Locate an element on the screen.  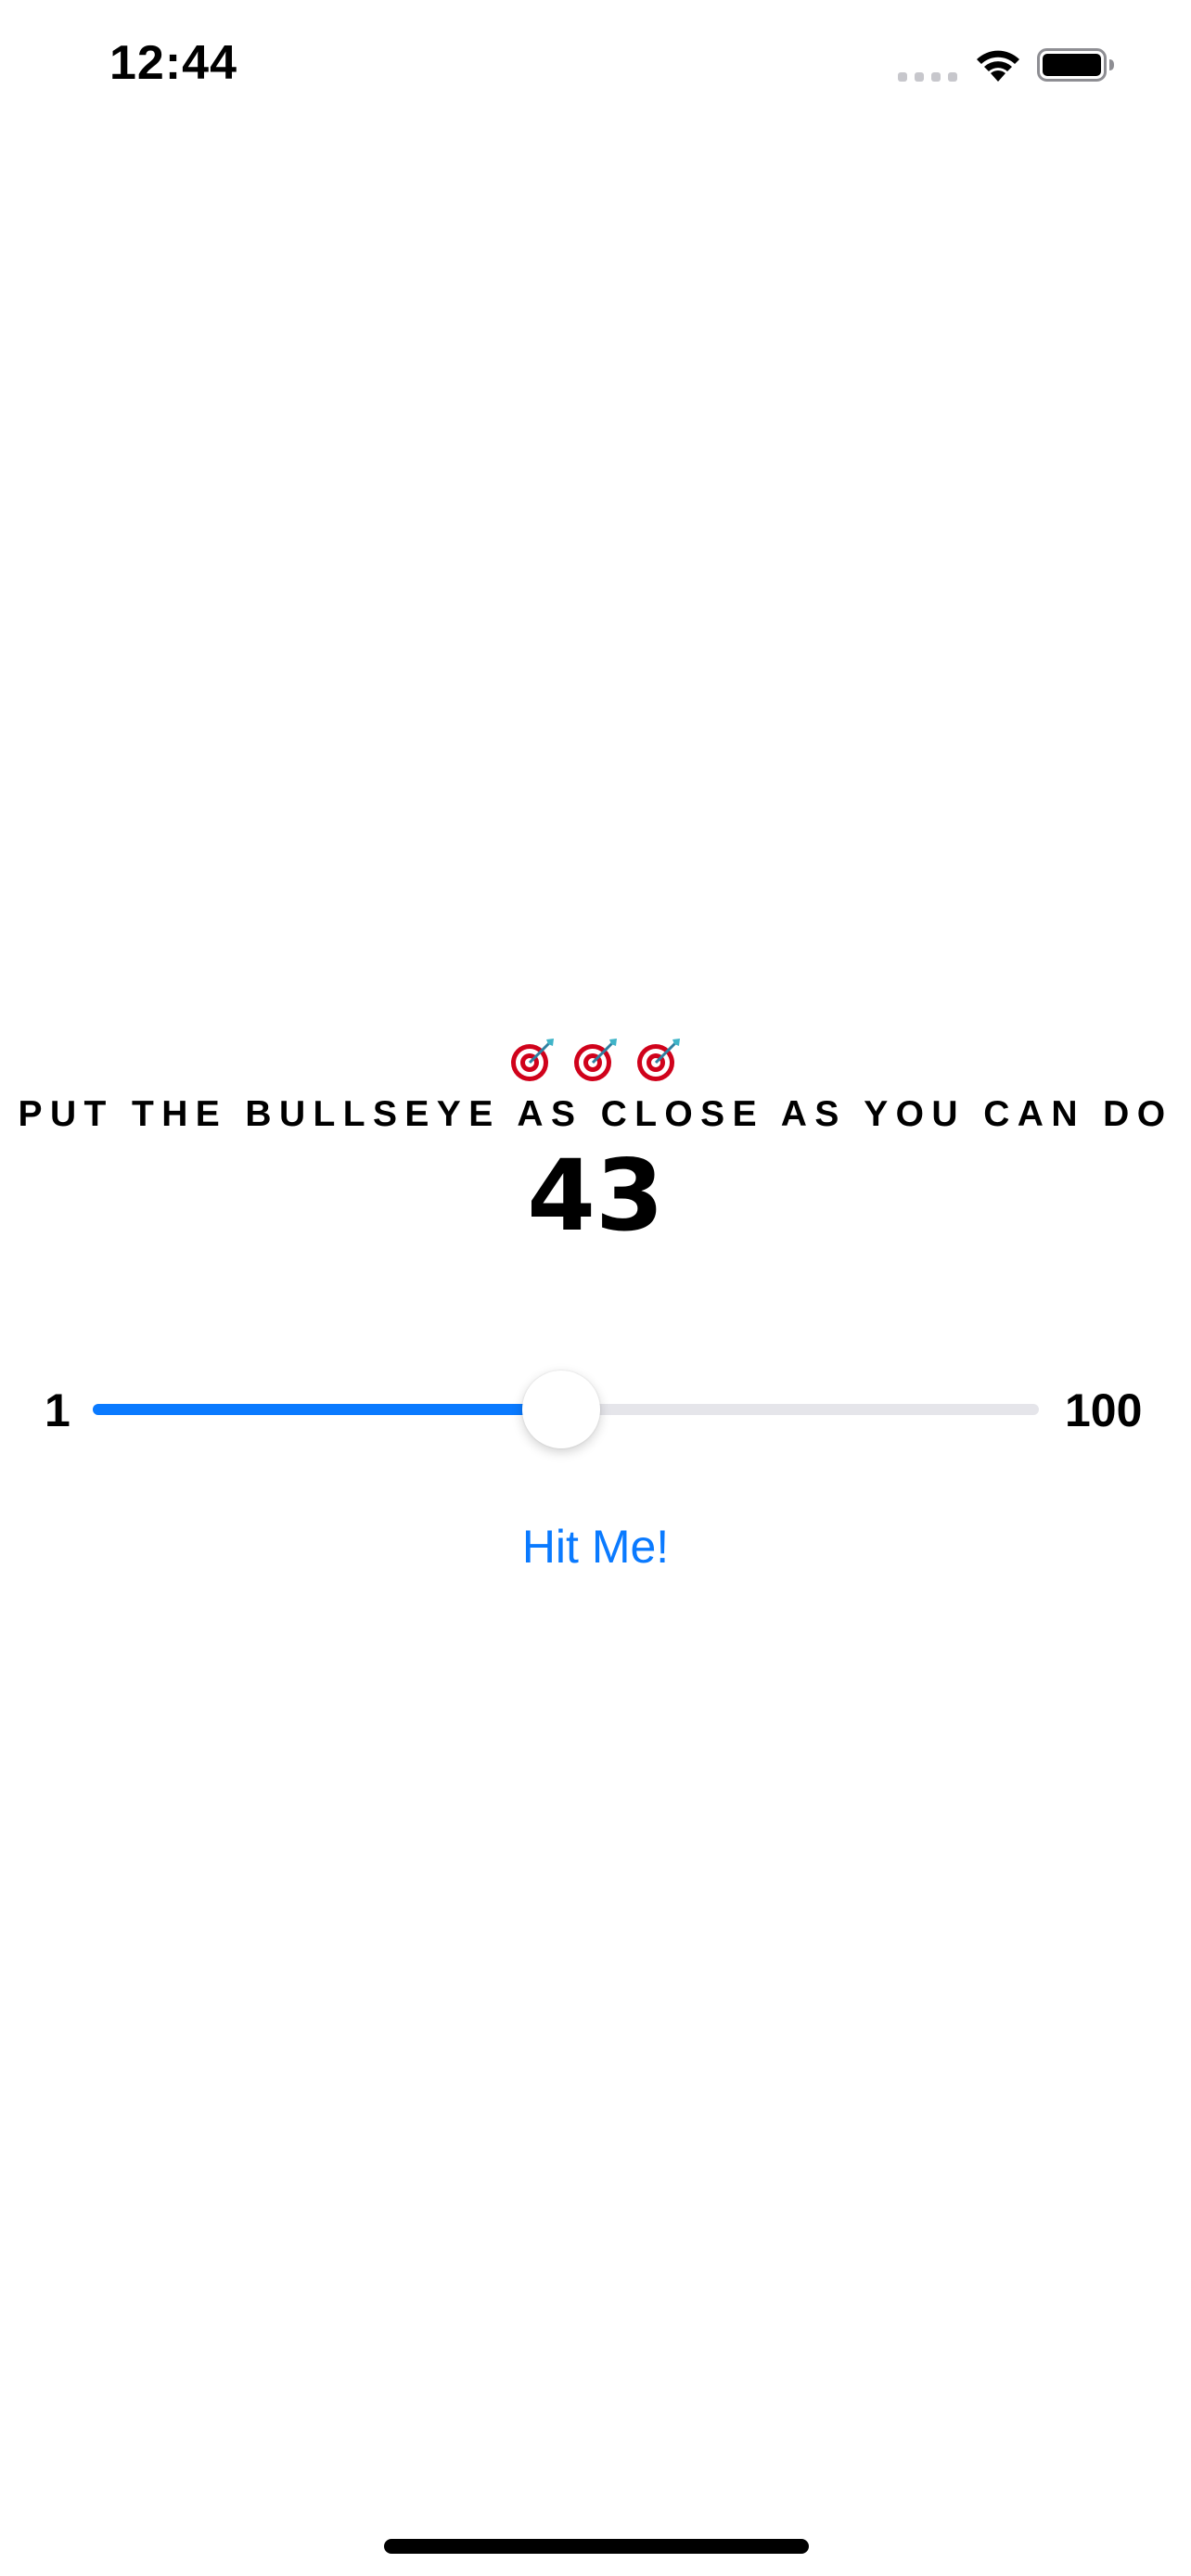
slider-fill is located at coordinates (327, 1410).